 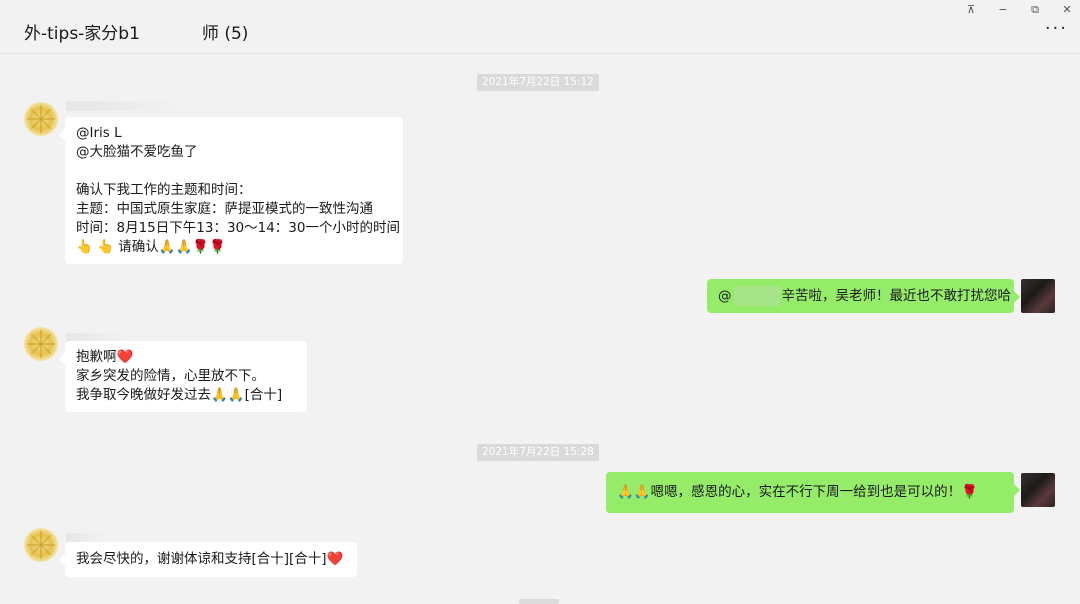 I want to click on message-bubble-outgoing: @ 辛苦啦，吴老师！最近也不敢打扰您哈, so click(x=863, y=296).